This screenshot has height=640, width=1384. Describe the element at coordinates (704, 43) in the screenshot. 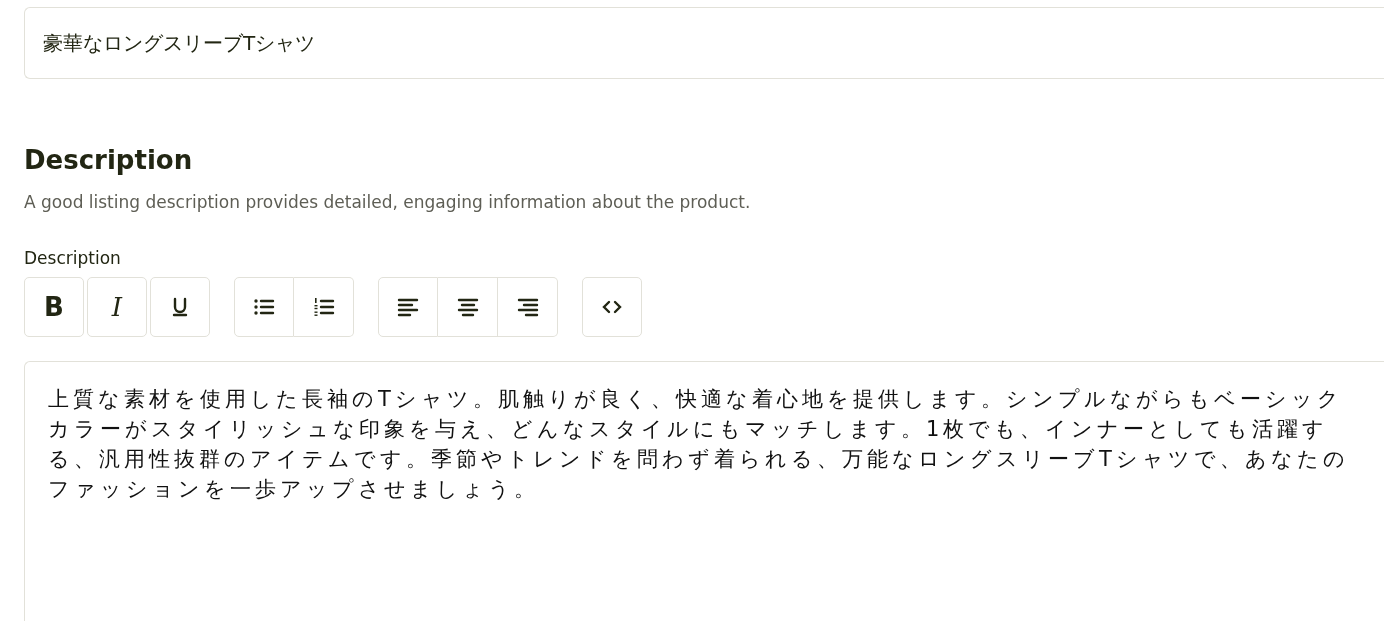

I see `title-input-field: 豪華なロングスリーブTシャツ` at that location.